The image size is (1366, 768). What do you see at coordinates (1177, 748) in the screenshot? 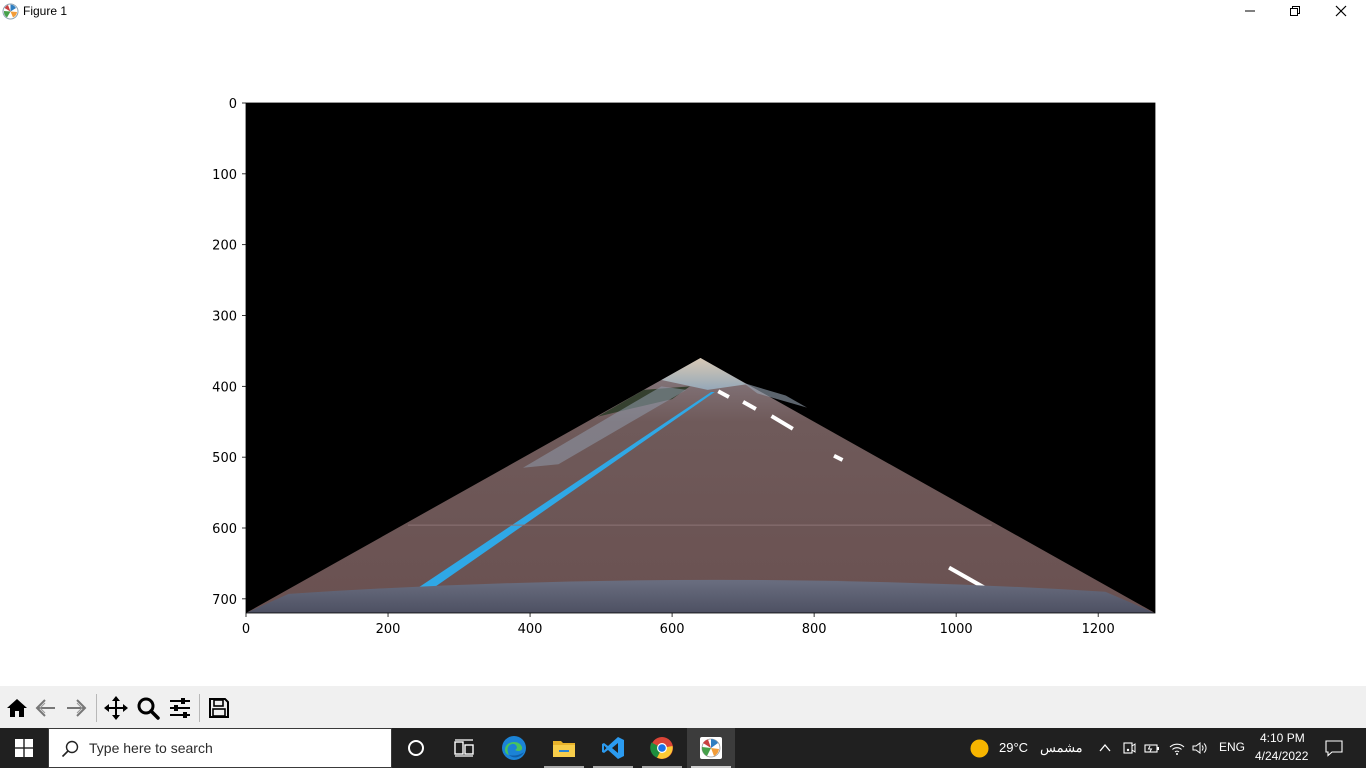
I see `wifi-icon` at bounding box center [1177, 748].